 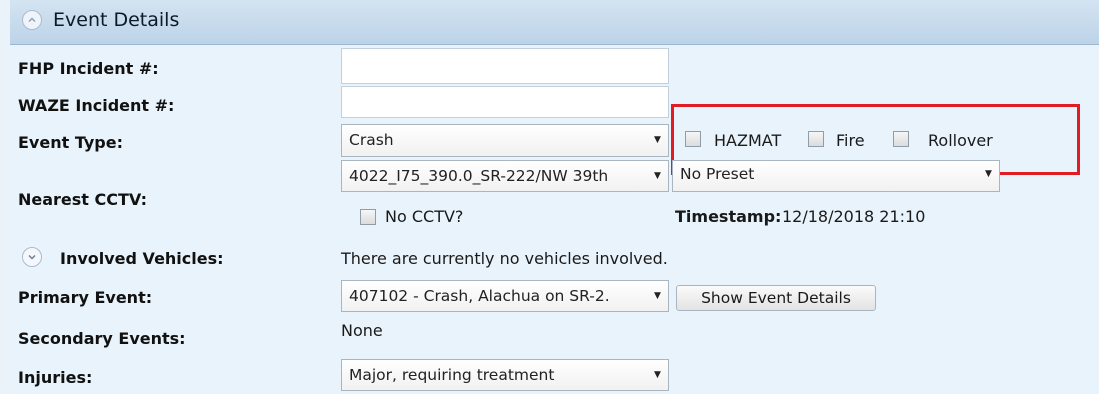 I want to click on event-type-value: Crash, so click(x=371, y=140).